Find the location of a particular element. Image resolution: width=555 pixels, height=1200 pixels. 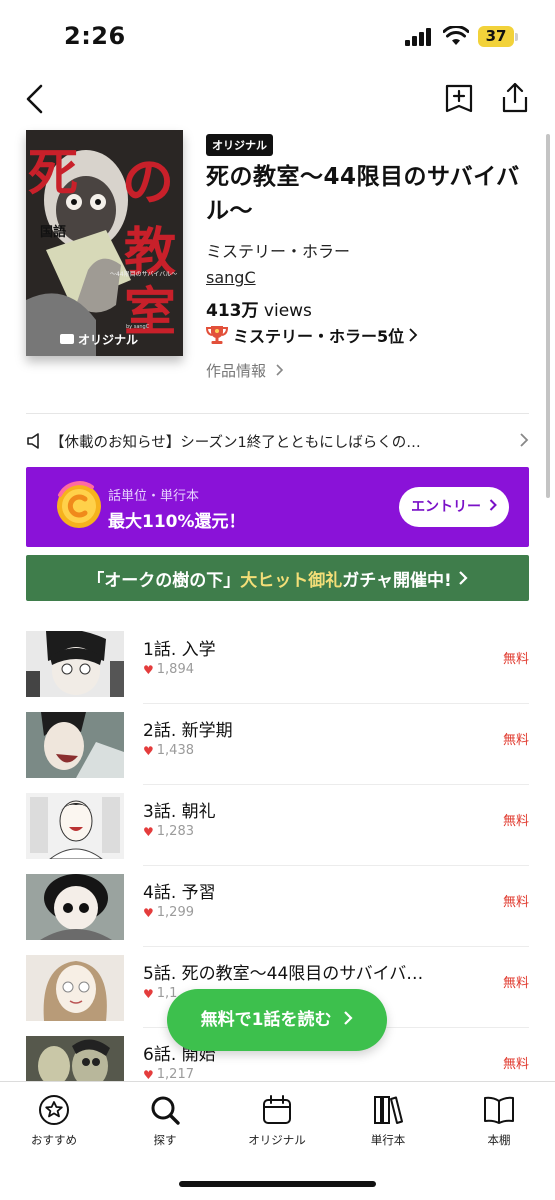

tab-books: 単行本 is located at coordinates (388, 1122).